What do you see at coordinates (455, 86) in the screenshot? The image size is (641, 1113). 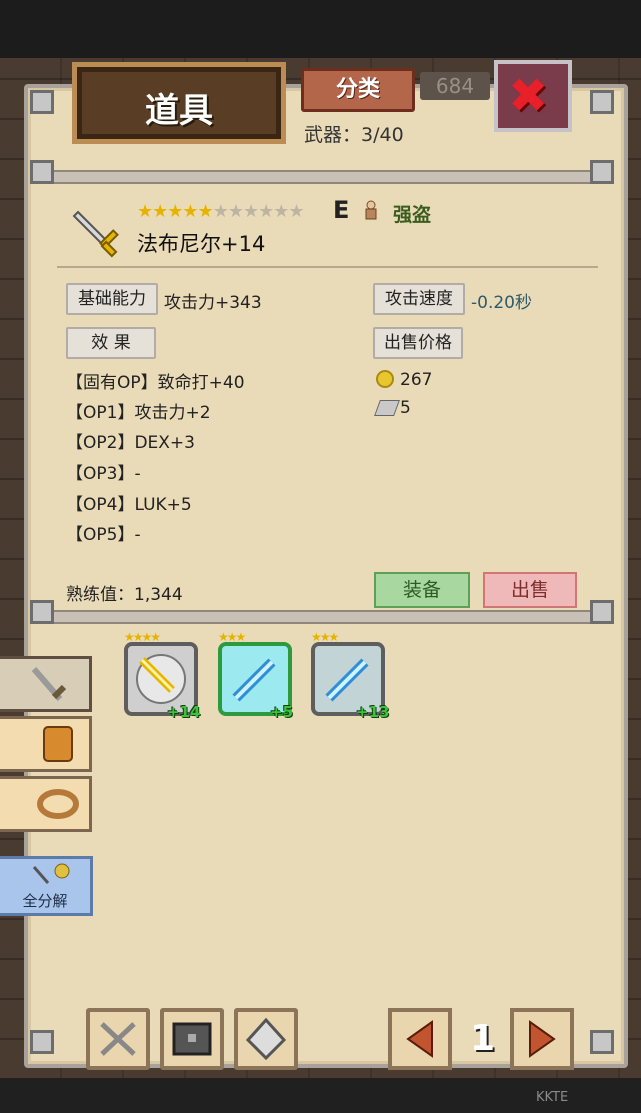 I see `background-counter: 684` at bounding box center [455, 86].